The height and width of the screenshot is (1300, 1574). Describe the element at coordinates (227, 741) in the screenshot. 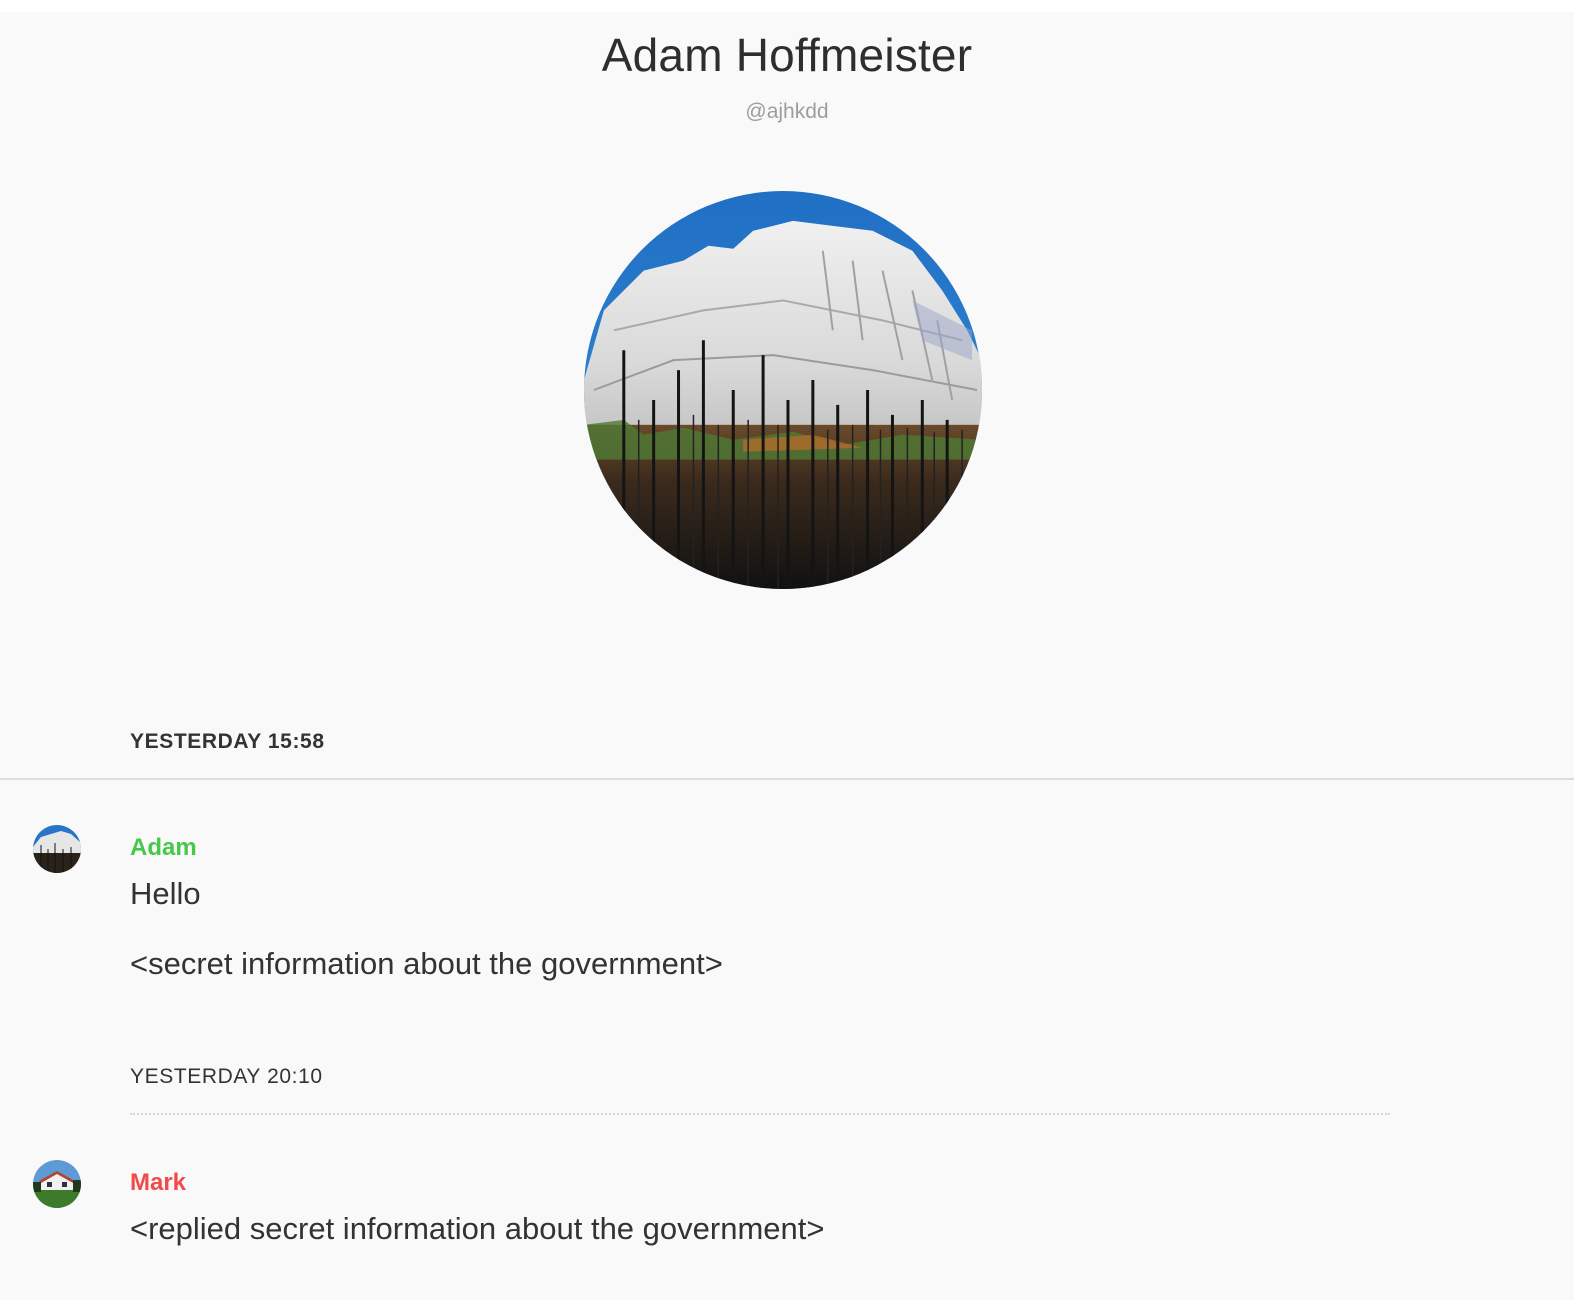

I see `date-header: YESTERDAY 15:58` at that location.